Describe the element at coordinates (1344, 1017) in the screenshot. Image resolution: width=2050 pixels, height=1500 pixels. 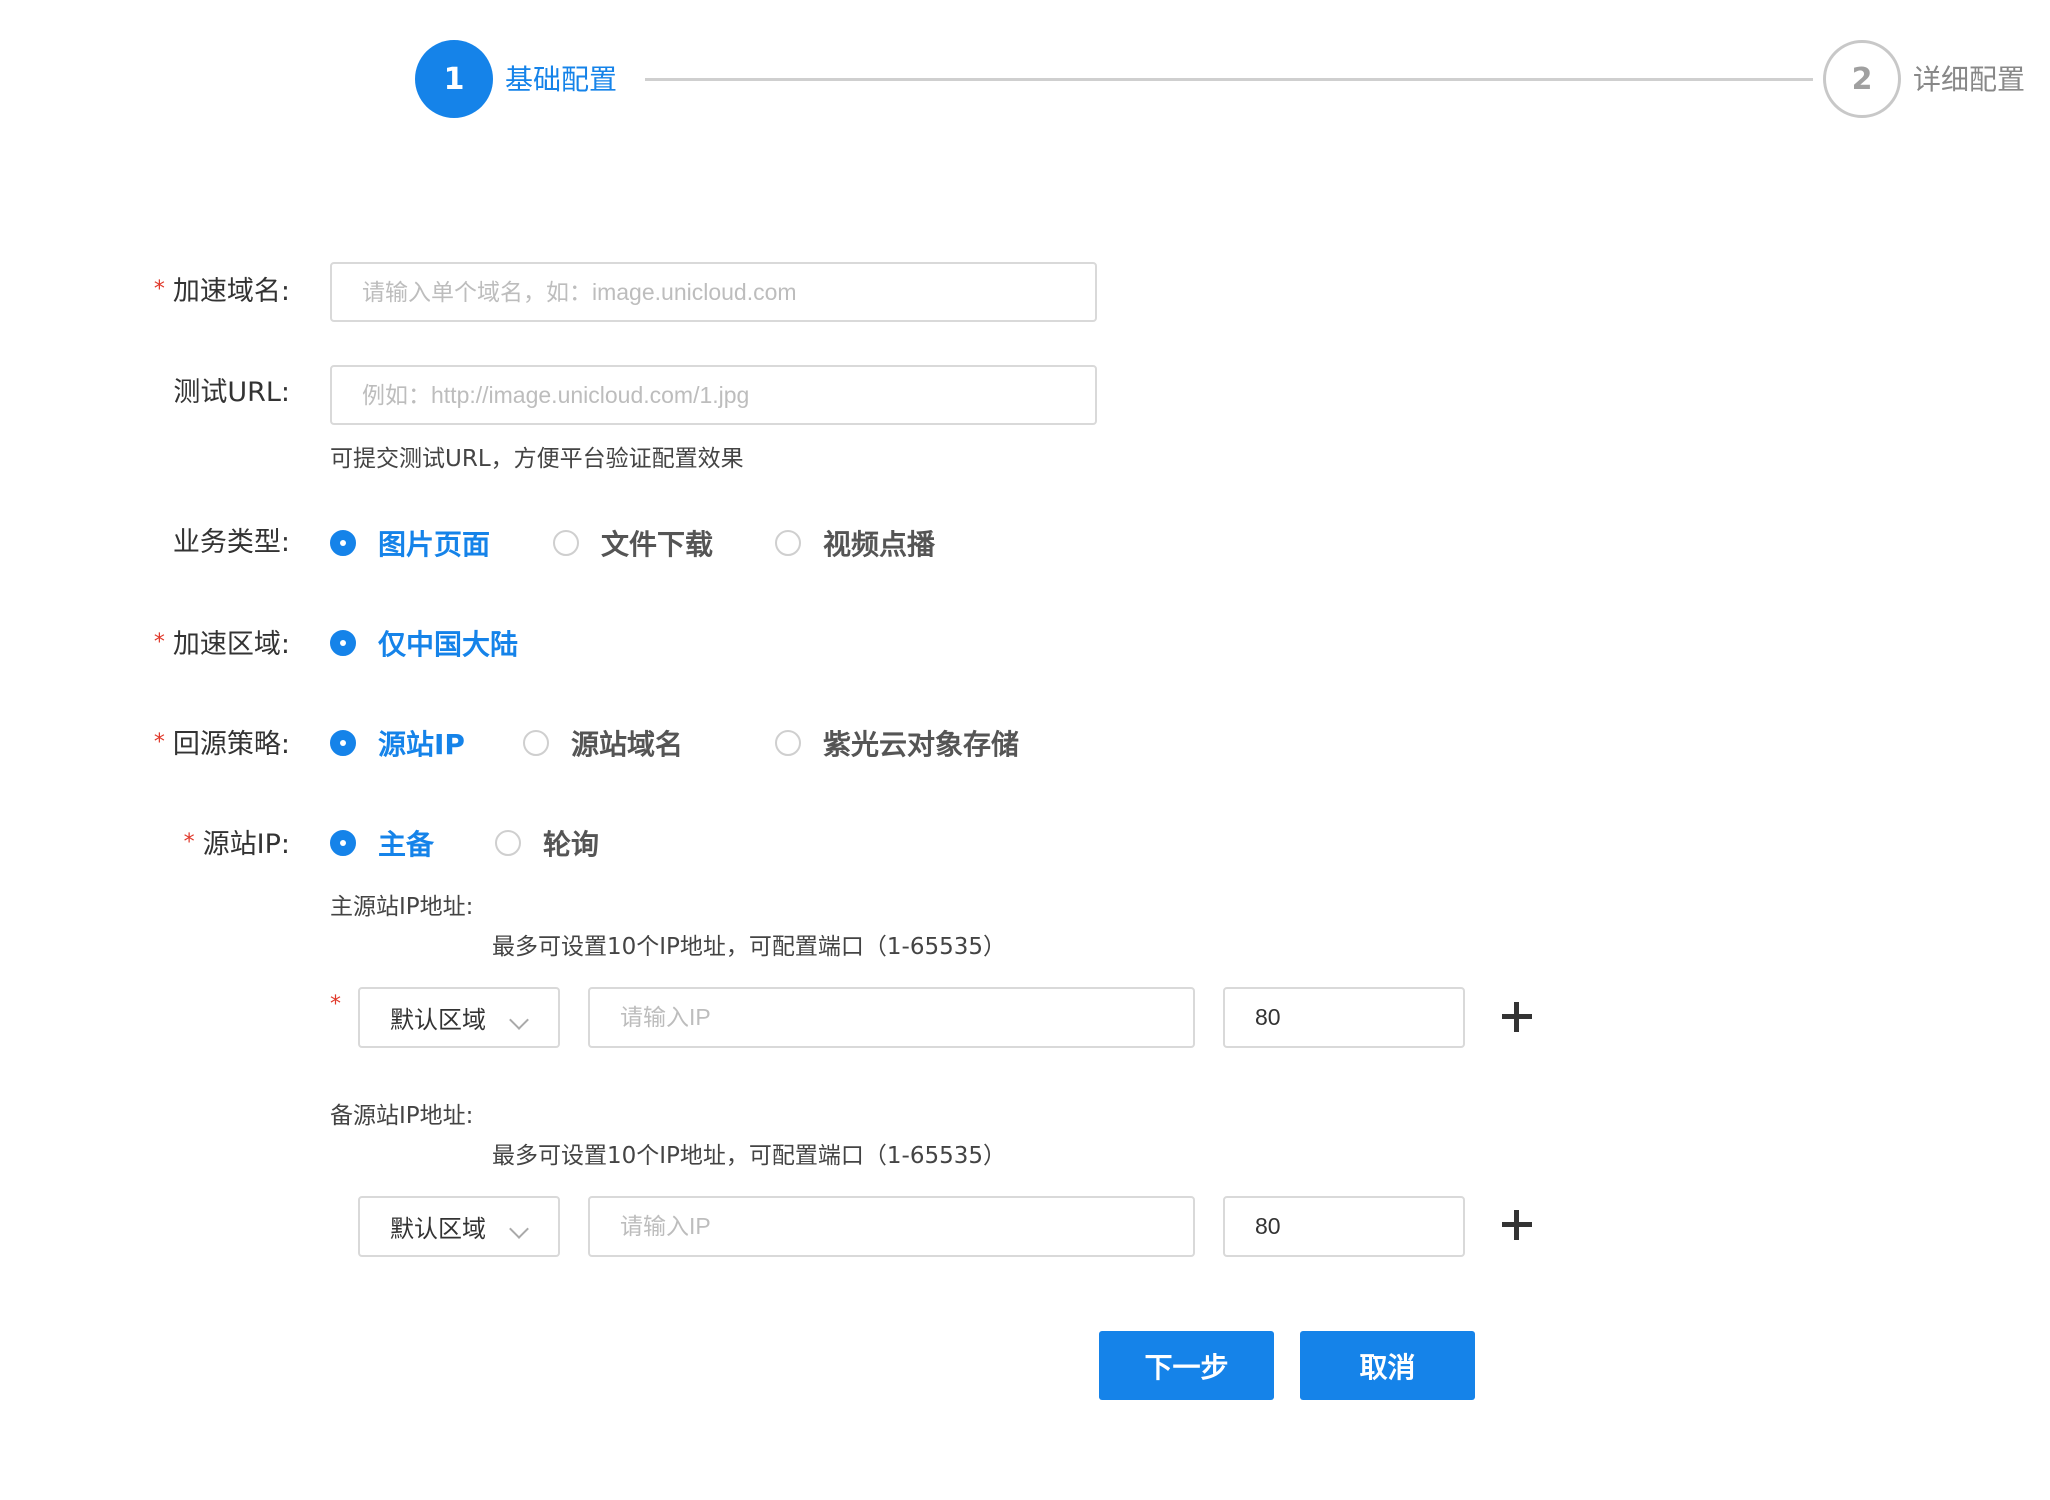
I see `primary-port-input` at that location.